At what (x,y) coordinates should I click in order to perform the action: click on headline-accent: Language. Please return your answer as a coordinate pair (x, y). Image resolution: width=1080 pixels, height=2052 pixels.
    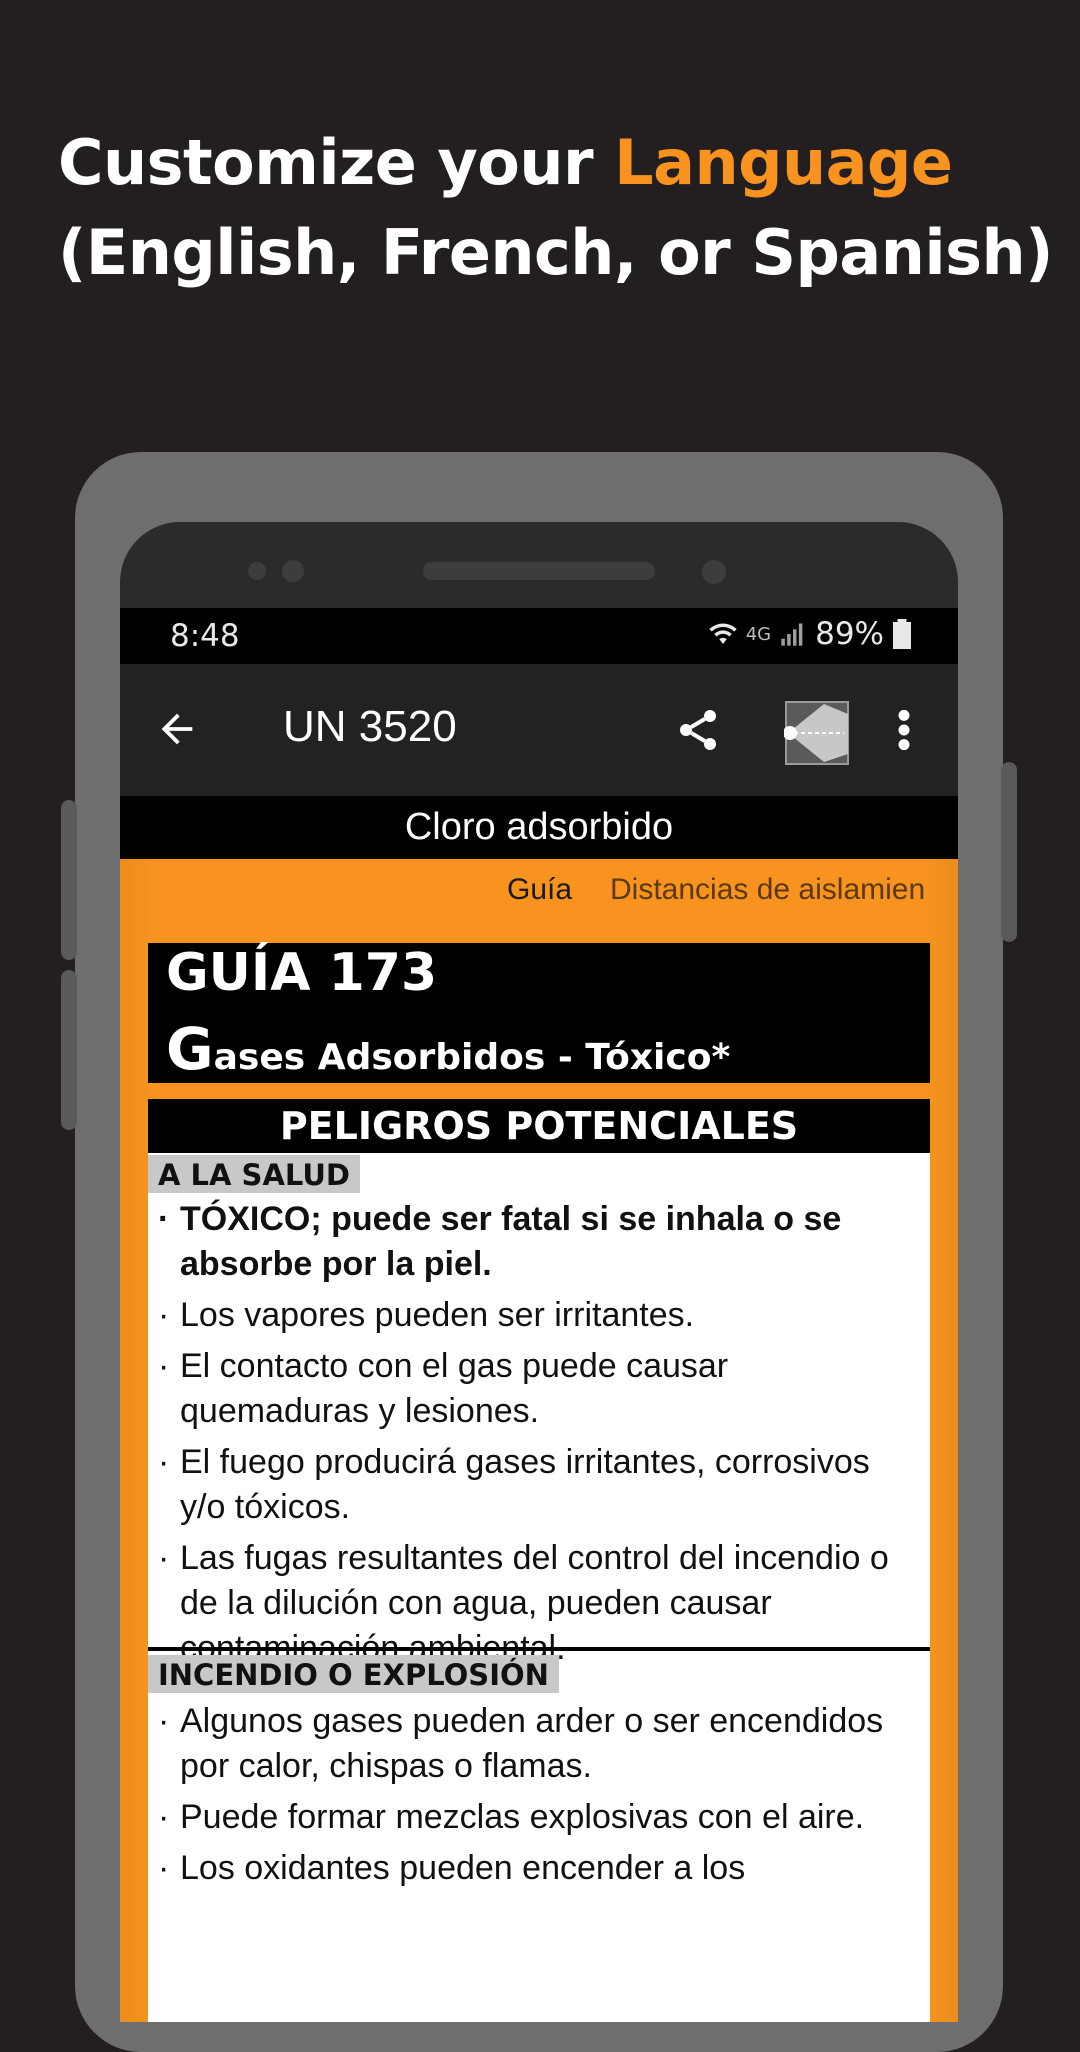
    Looking at the image, I should click on (783, 162).